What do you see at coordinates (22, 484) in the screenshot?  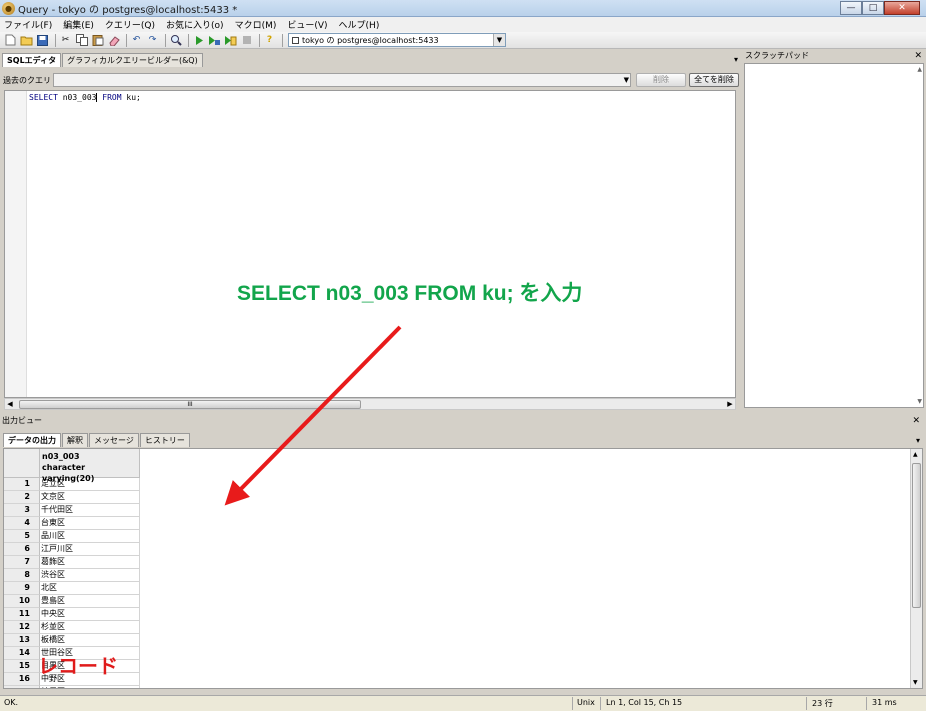 I see `row-number: 1` at bounding box center [22, 484].